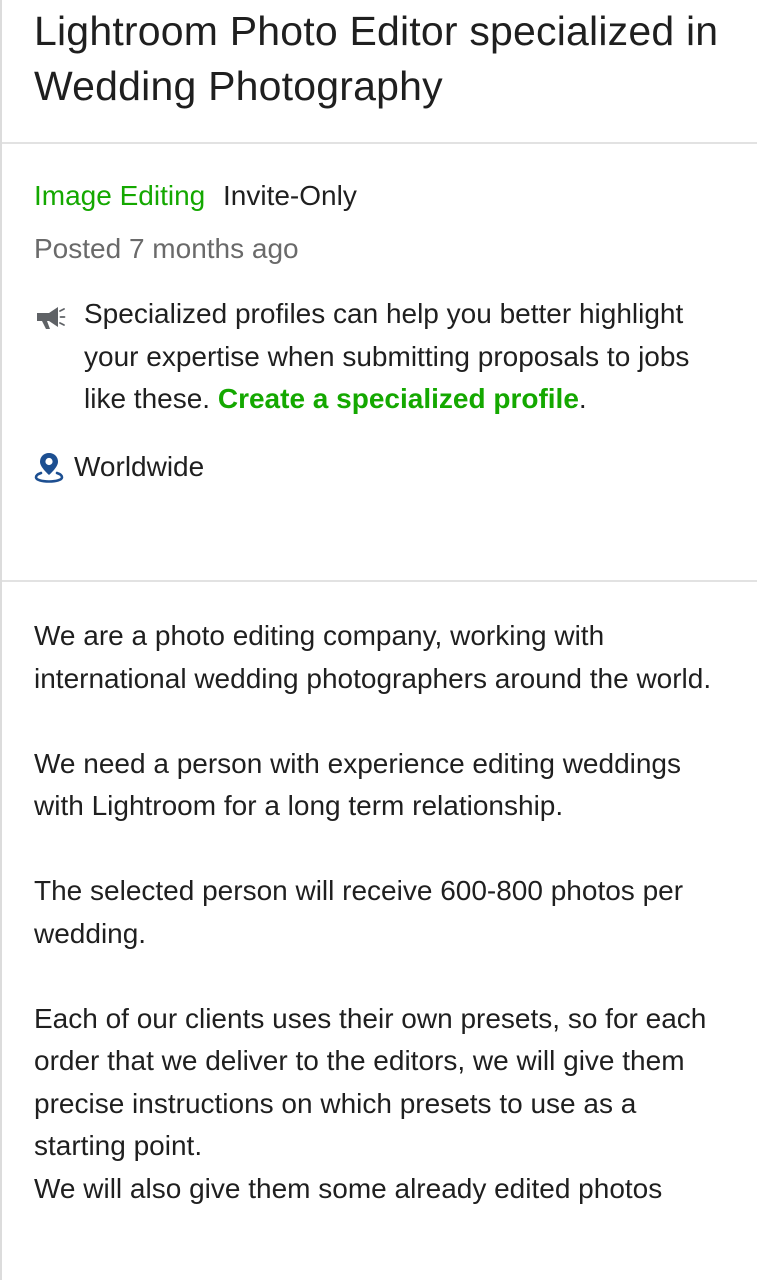 The width and height of the screenshot is (757, 1280). What do you see at coordinates (119, 195) in the screenshot?
I see `category-link: Image Editing` at bounding box center [119, 195].